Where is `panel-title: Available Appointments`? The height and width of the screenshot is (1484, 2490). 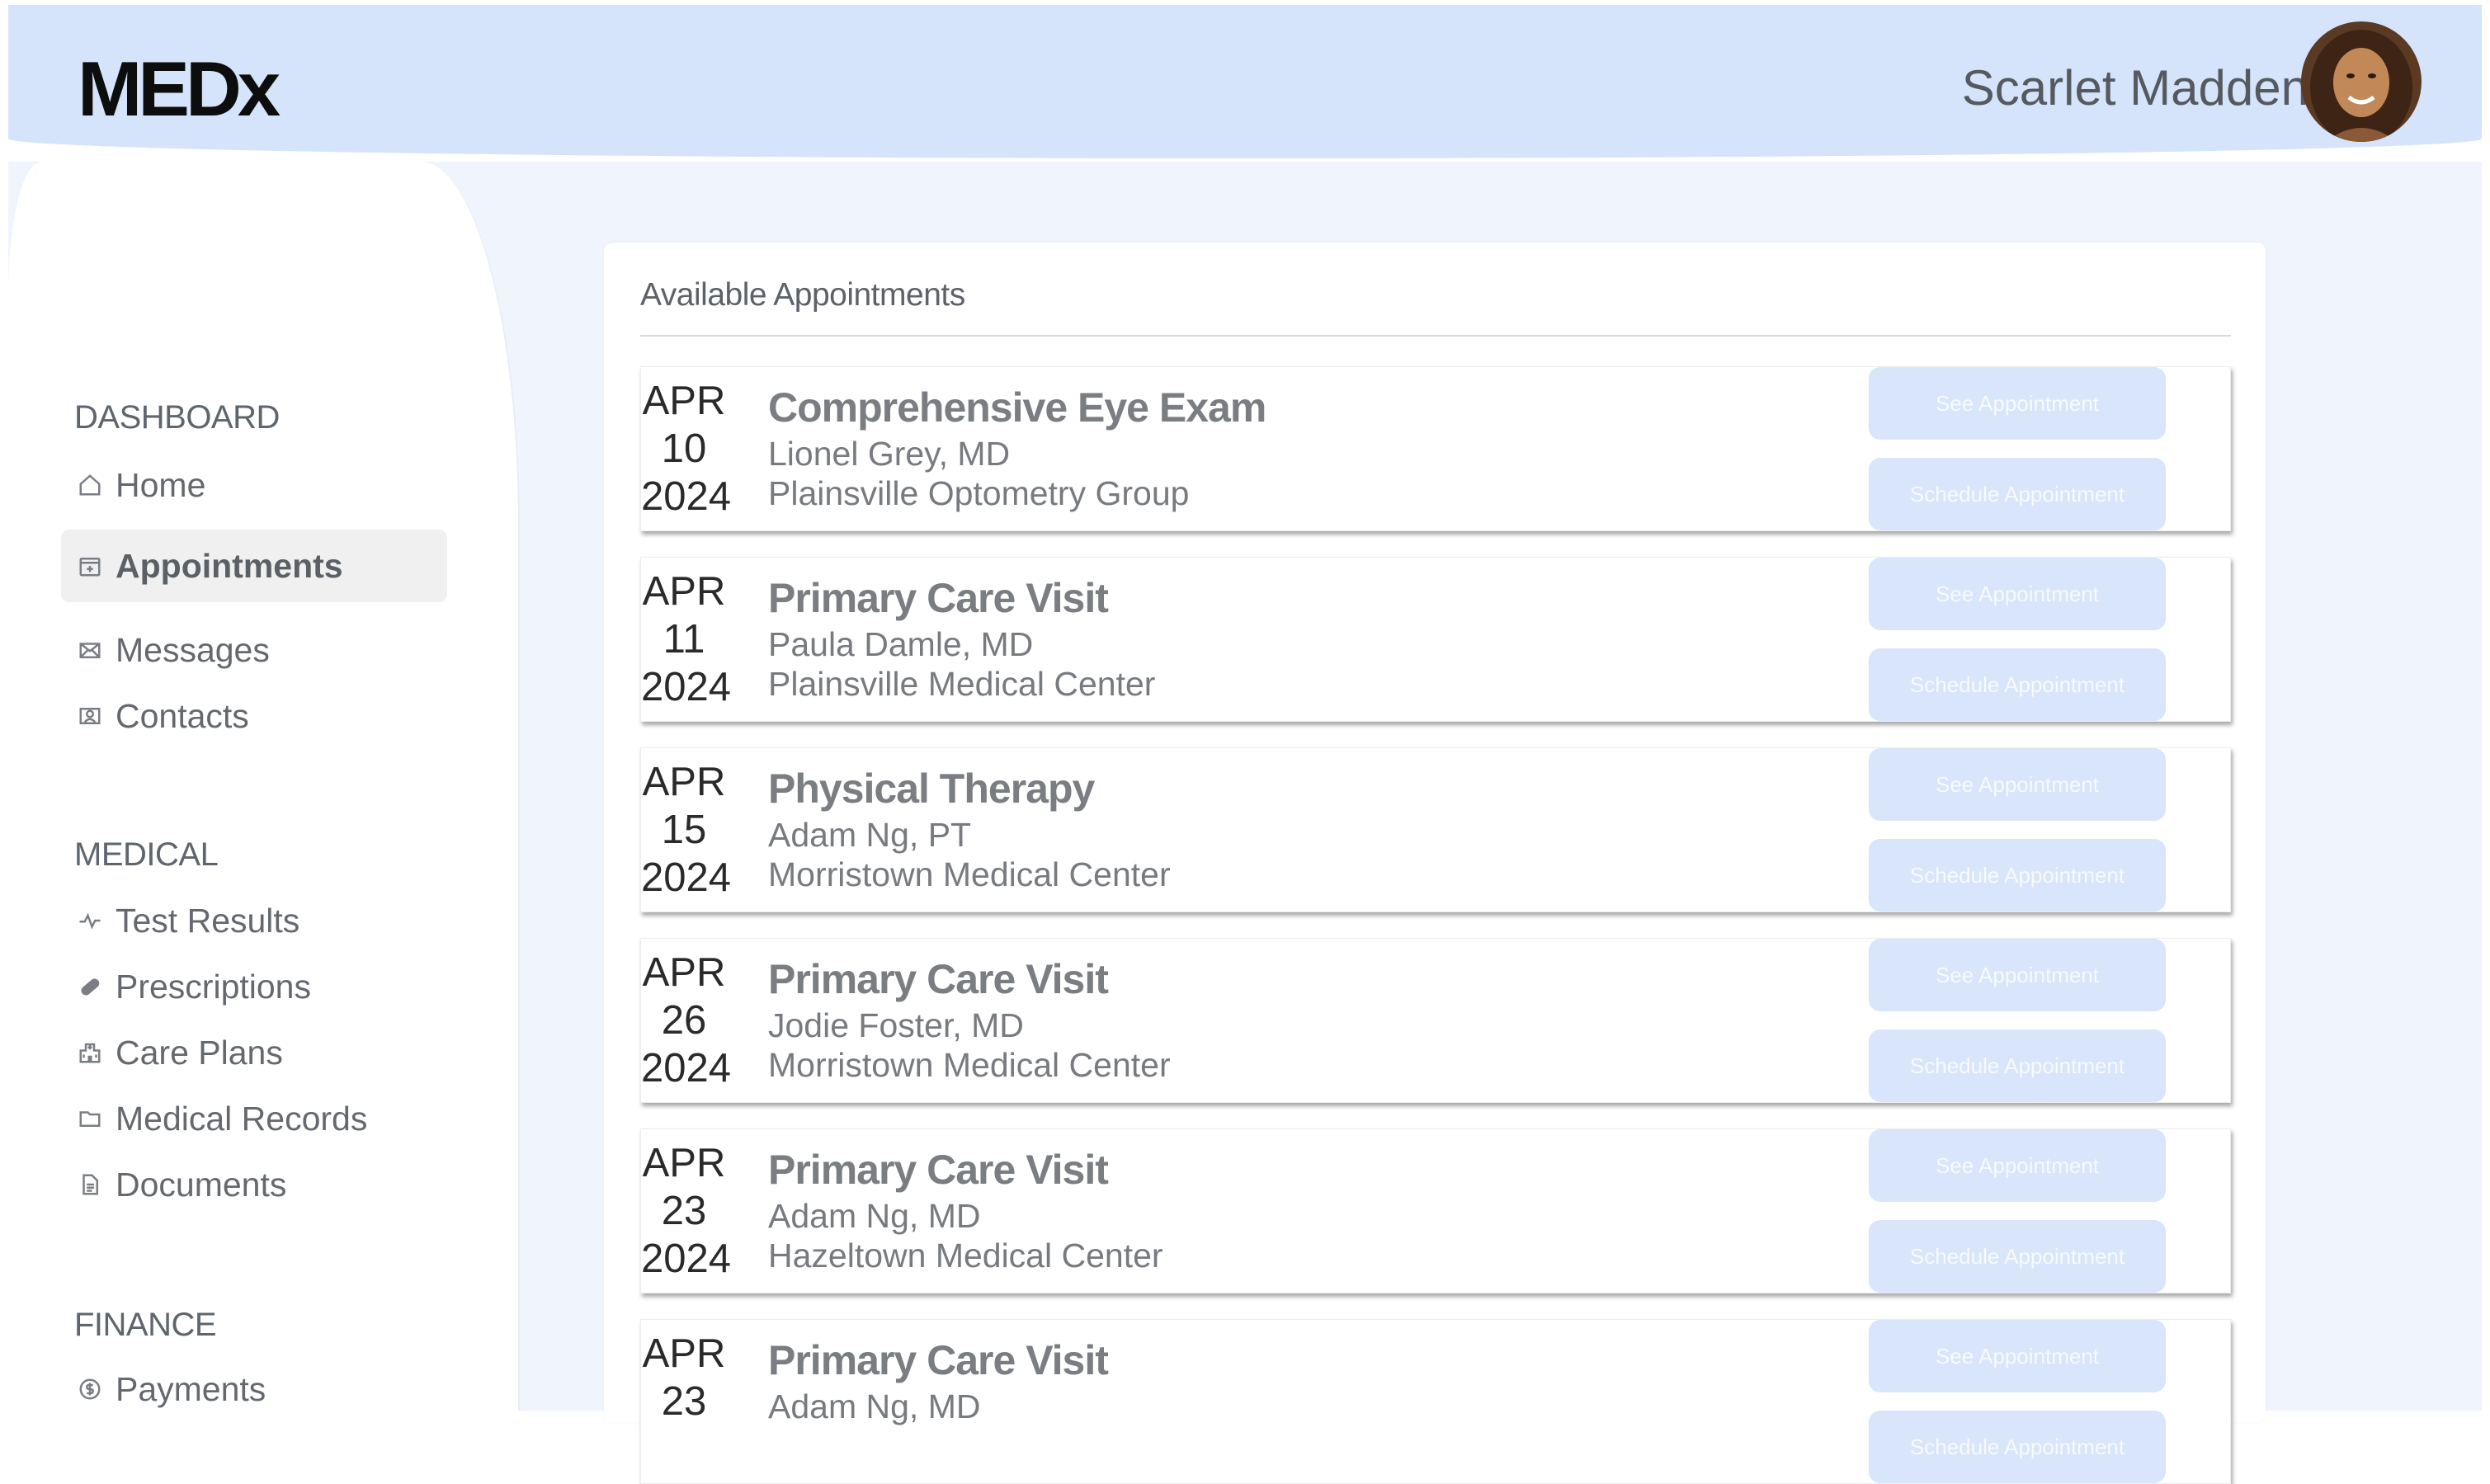 panel-title: Available Appointments is located at coordinates (802, 295).